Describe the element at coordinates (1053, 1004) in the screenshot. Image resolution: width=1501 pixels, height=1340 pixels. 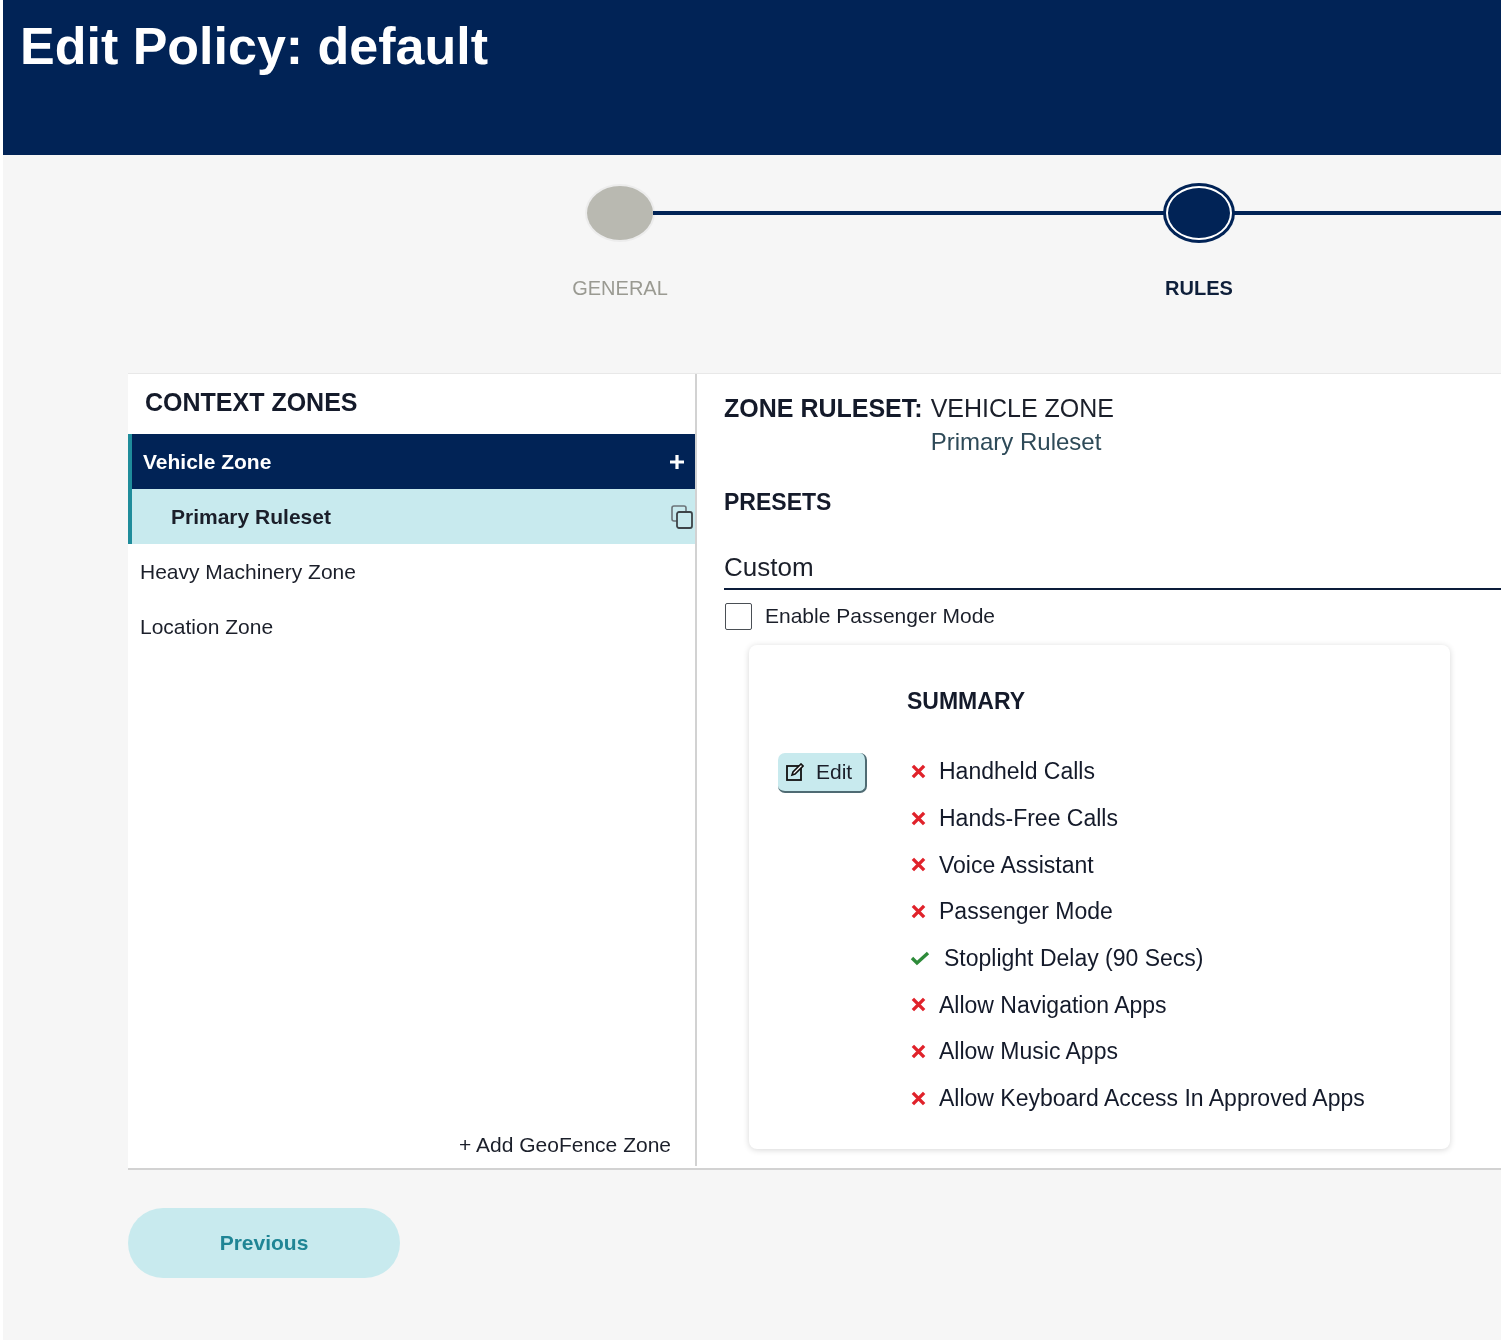
I see `summary-item-label: Allow Navigation Apps` at that location.